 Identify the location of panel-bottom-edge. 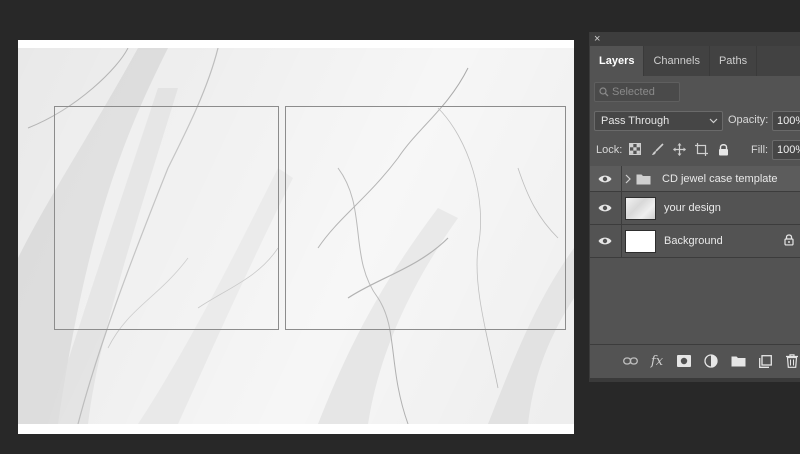
(694, 380).